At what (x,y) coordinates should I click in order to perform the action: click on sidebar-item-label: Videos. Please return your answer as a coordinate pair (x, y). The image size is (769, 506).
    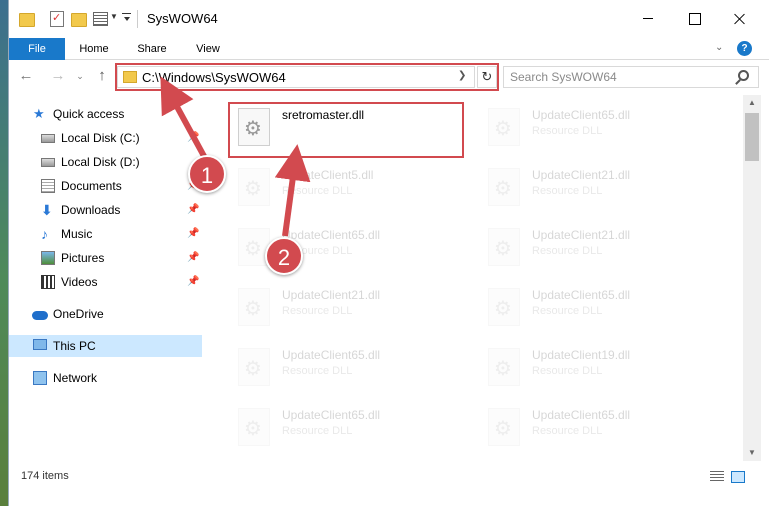
    Looking at the image, I should click on (79, 282).